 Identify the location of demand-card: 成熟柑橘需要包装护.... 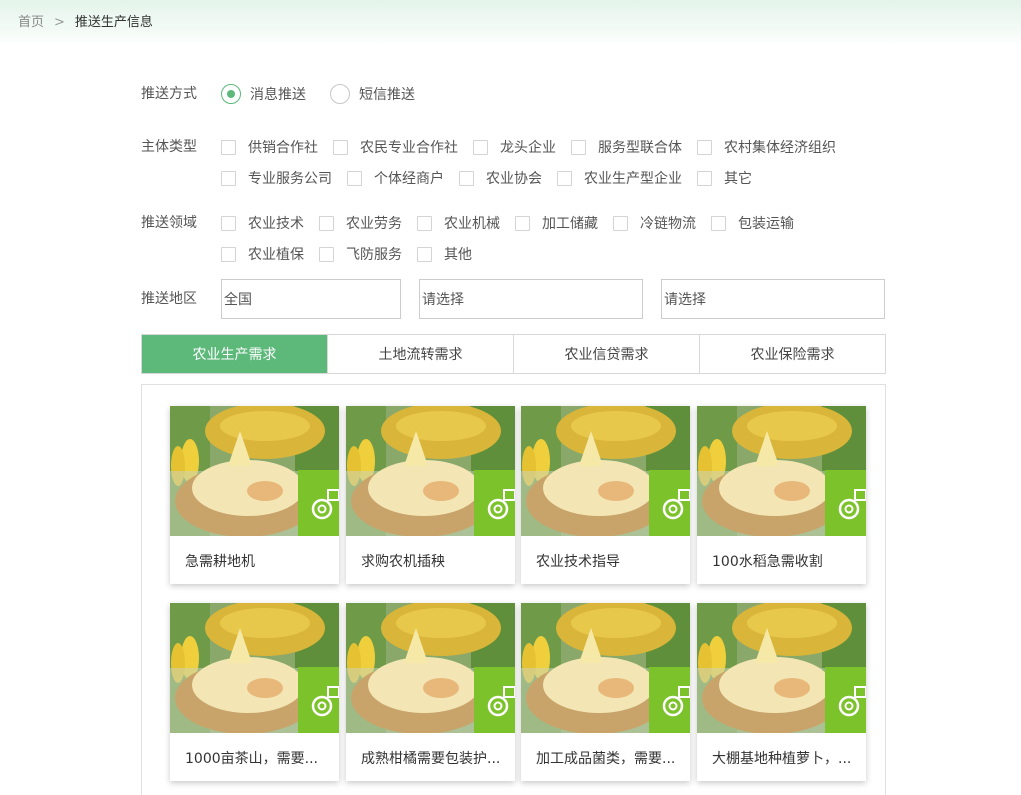
(430, 692).